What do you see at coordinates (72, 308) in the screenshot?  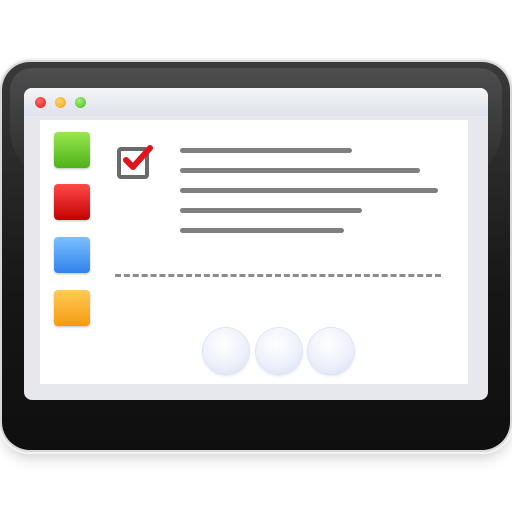 I see `orange-tile` at bounding box center [72, 308].